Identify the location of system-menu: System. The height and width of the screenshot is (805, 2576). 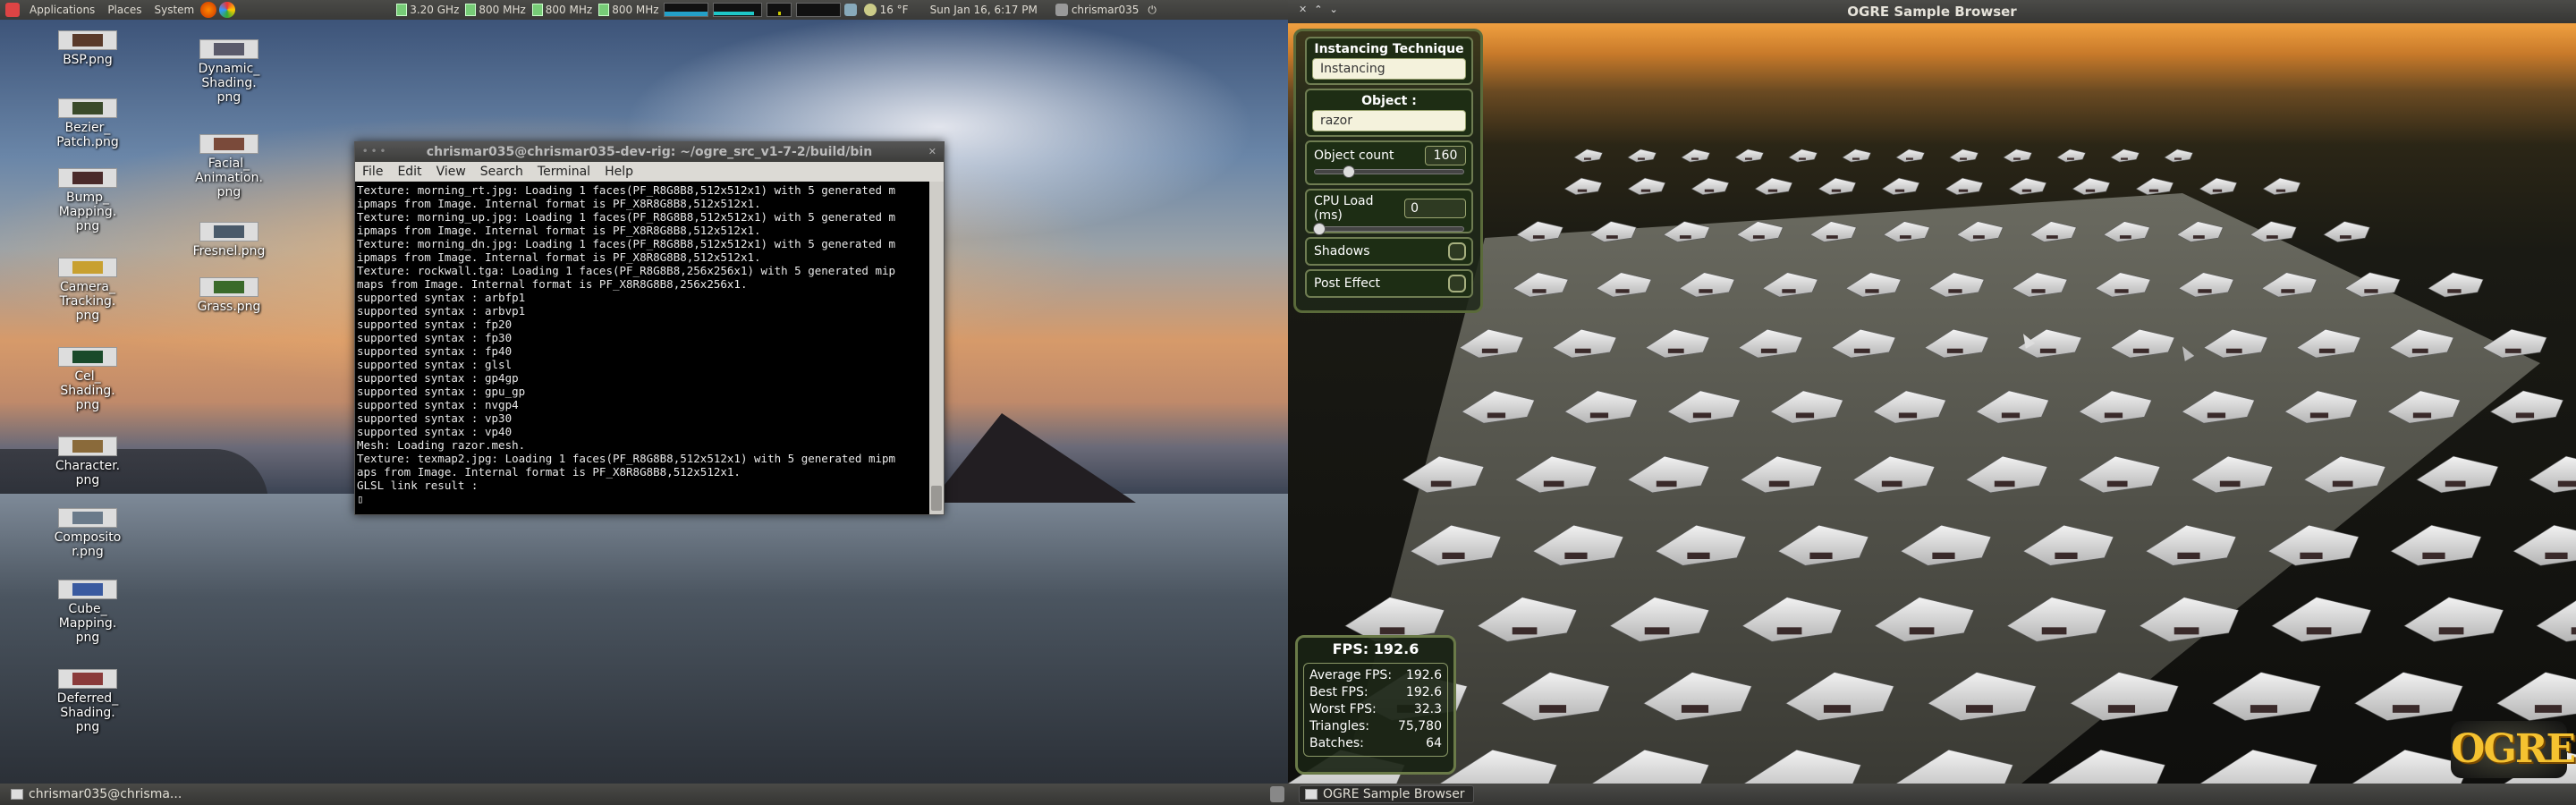
(174, 10).